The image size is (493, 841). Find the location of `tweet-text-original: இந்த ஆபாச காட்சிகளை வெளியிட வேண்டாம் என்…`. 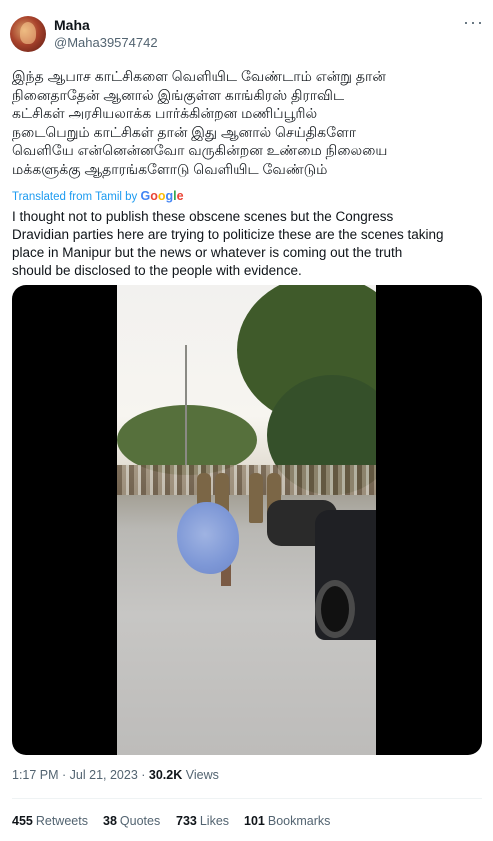

tweet-text-original: இந்த ஆபாச காட்சிகளை வெளியிட வேண்டாம் என்… is located at coordinates (247, 122).